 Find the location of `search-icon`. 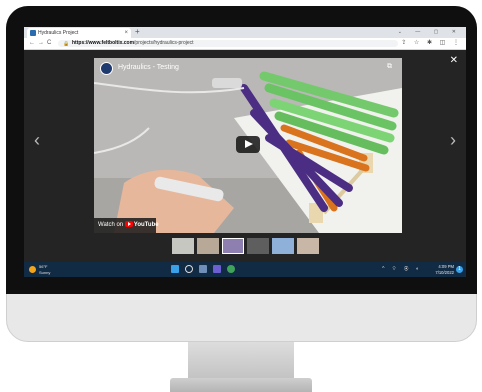

search-icon is located at coordinates (189, 269).